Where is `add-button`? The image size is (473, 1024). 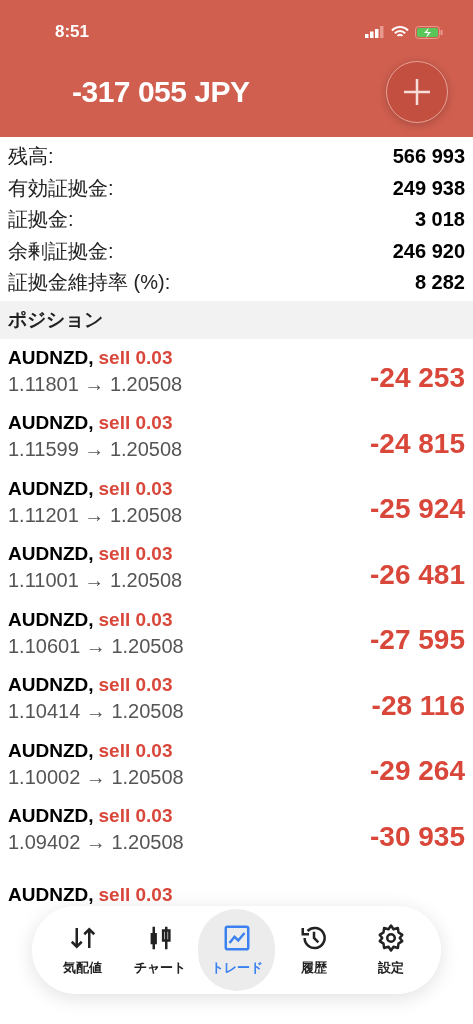 add-button is located at coordinates (417, 91).